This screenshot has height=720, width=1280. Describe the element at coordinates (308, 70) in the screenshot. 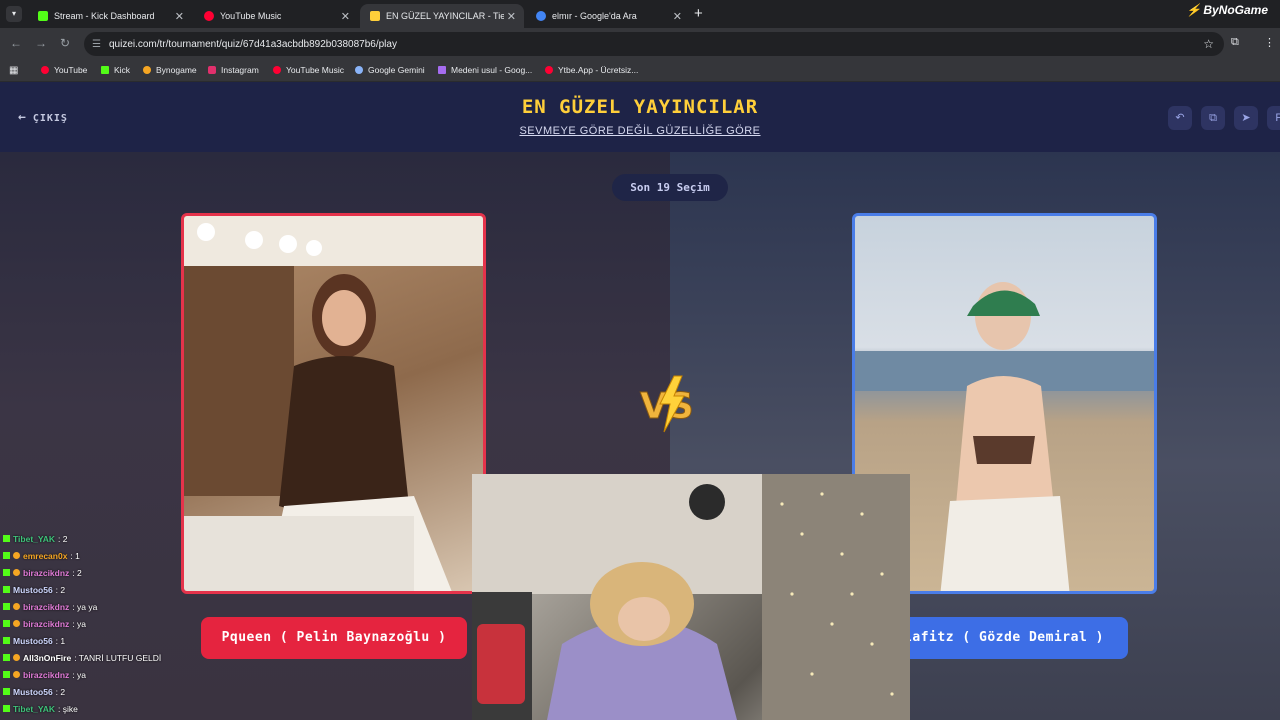

I see `bookmark-youtube-music: YouTube Music` at that location.